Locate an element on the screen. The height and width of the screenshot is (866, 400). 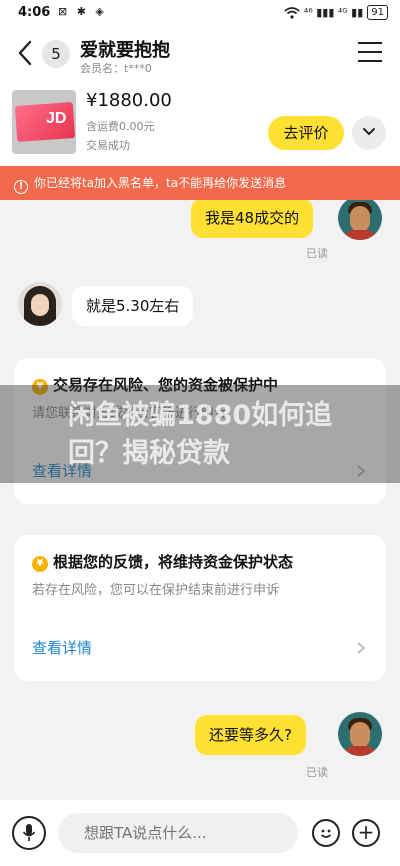
card-title-text: 根据您的反馈，将维持资金保护状态 is located at coordinates (173, 562).